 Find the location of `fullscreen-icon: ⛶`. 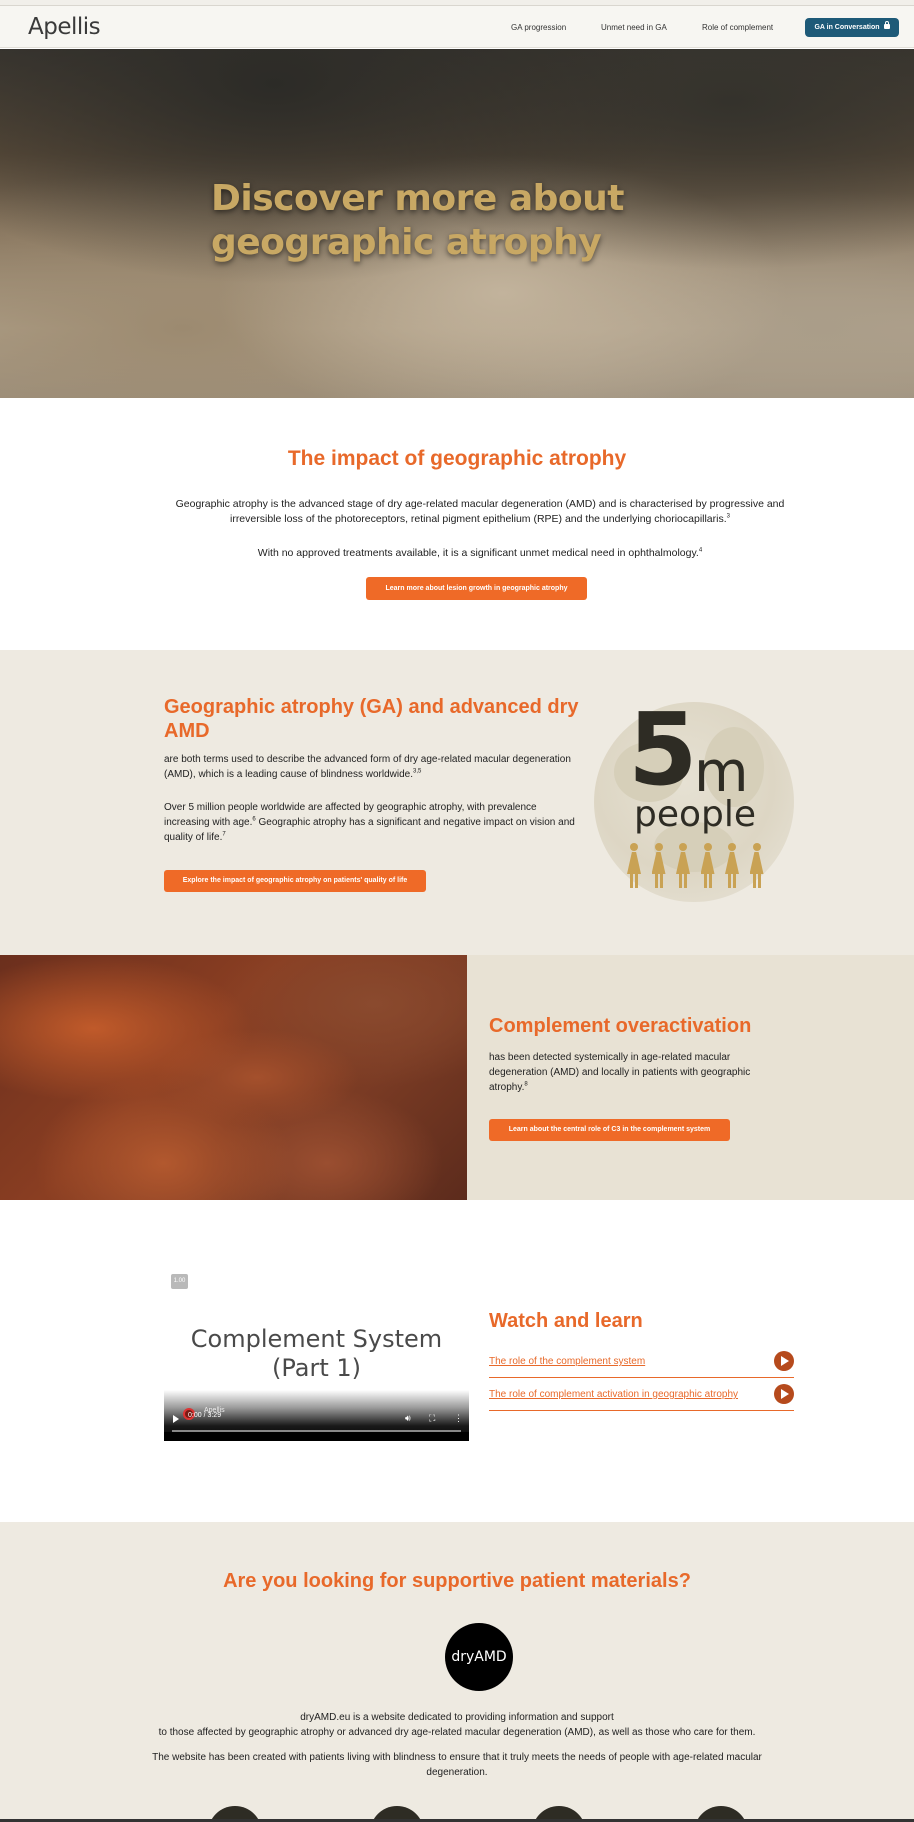

fullscreen-icon: ⛶ is located at coordinates (432, 1418).